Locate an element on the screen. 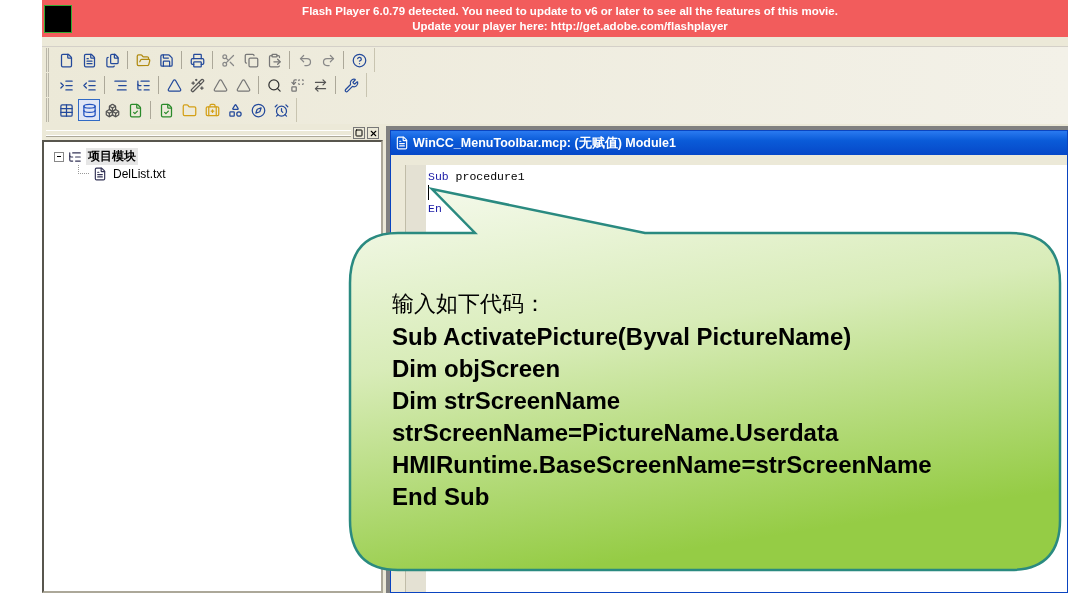  collapse-toggle is located at coordinates (59, 156).